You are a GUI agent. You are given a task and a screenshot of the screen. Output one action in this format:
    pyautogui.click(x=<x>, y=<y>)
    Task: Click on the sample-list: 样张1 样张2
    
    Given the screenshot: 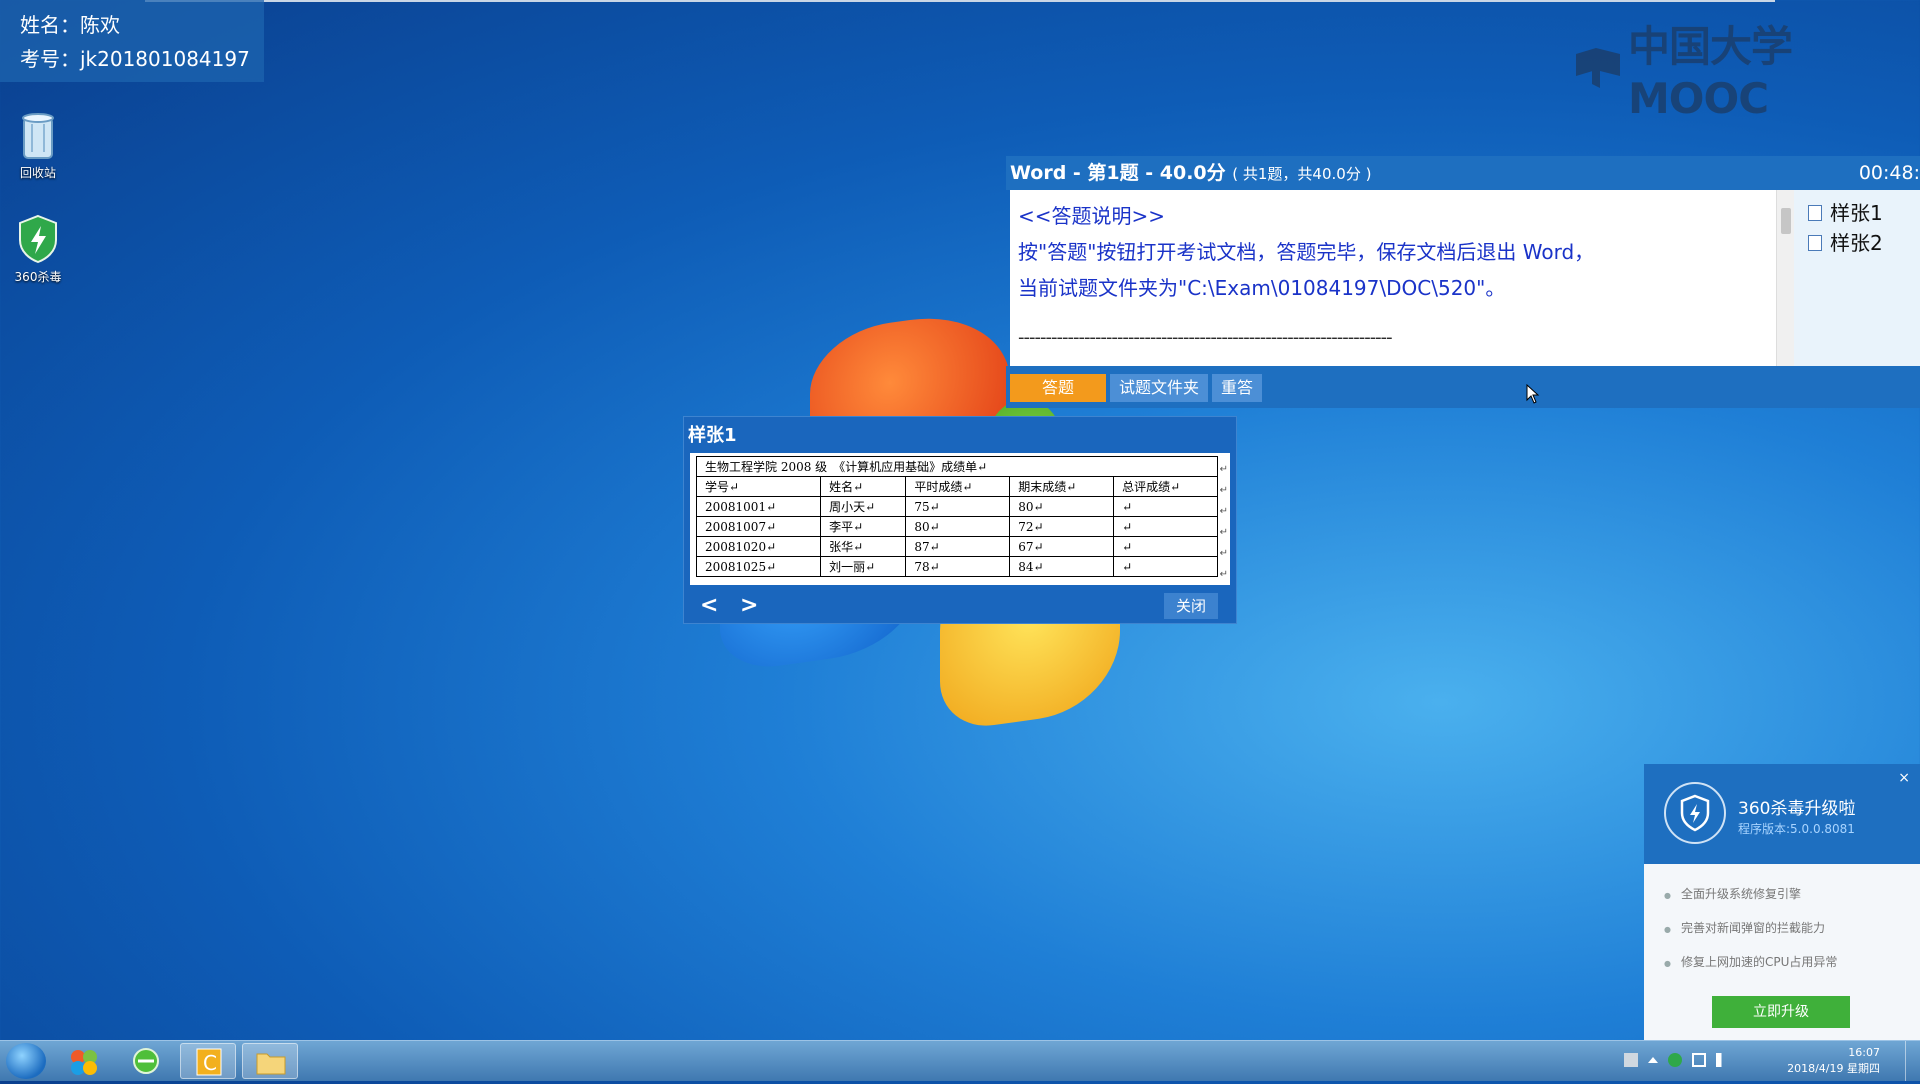 What is the action you would take?
    pyautogui.click(x=1857, y=278)
    